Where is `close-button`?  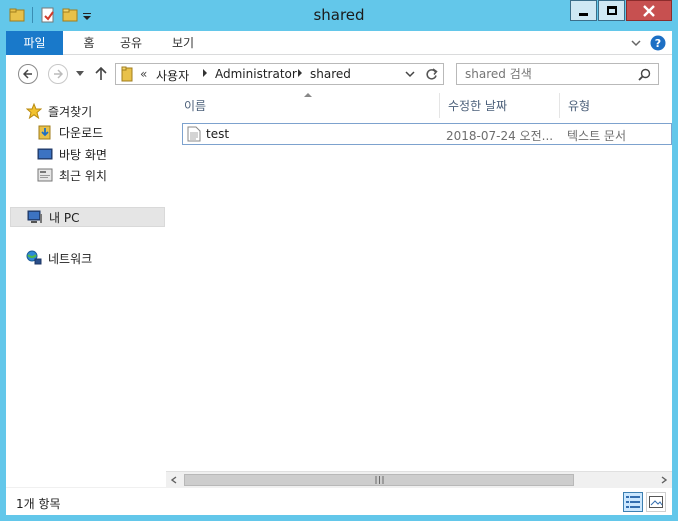 close-button is located at coordinates (649, 10).